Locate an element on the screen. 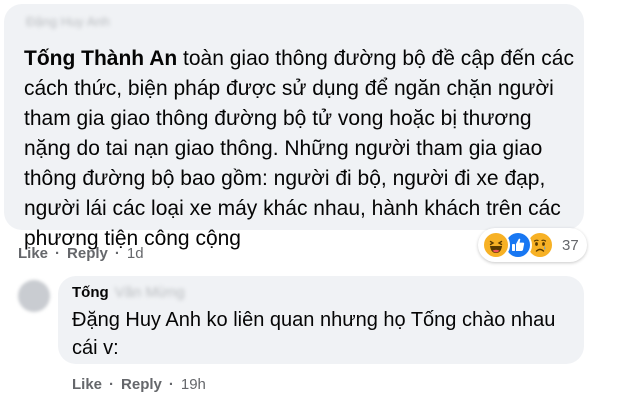 The image size is (620, 402). reactions-summary: 37 is located at coordinates (532, 245).